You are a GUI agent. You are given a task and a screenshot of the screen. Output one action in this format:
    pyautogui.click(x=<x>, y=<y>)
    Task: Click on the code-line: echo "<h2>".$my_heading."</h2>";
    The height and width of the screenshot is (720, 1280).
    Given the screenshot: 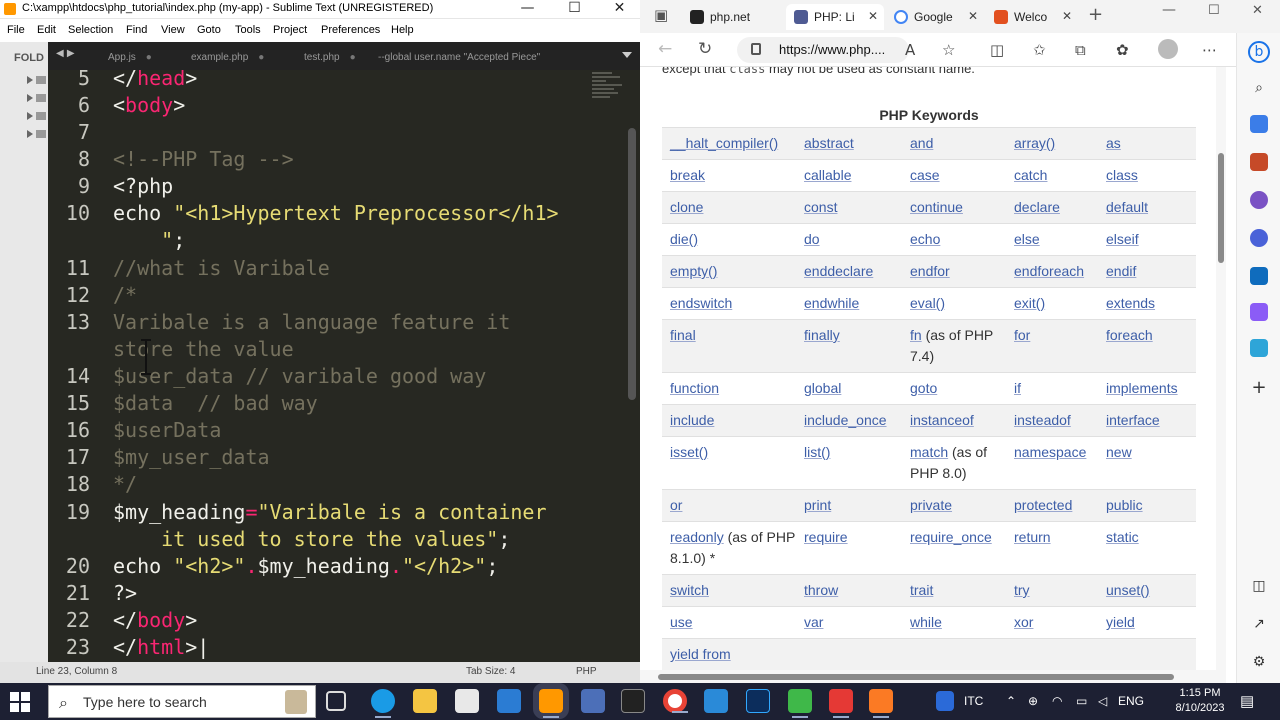 What is the action you would take?
    pyautogui.click(x=305, y=566)
    